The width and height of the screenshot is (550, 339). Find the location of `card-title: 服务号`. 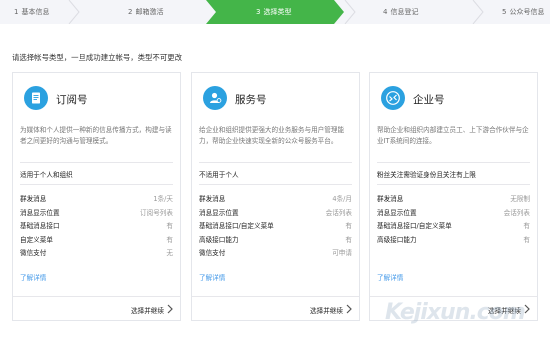

card-title: 服务号 is located at coordinates (251, 100).